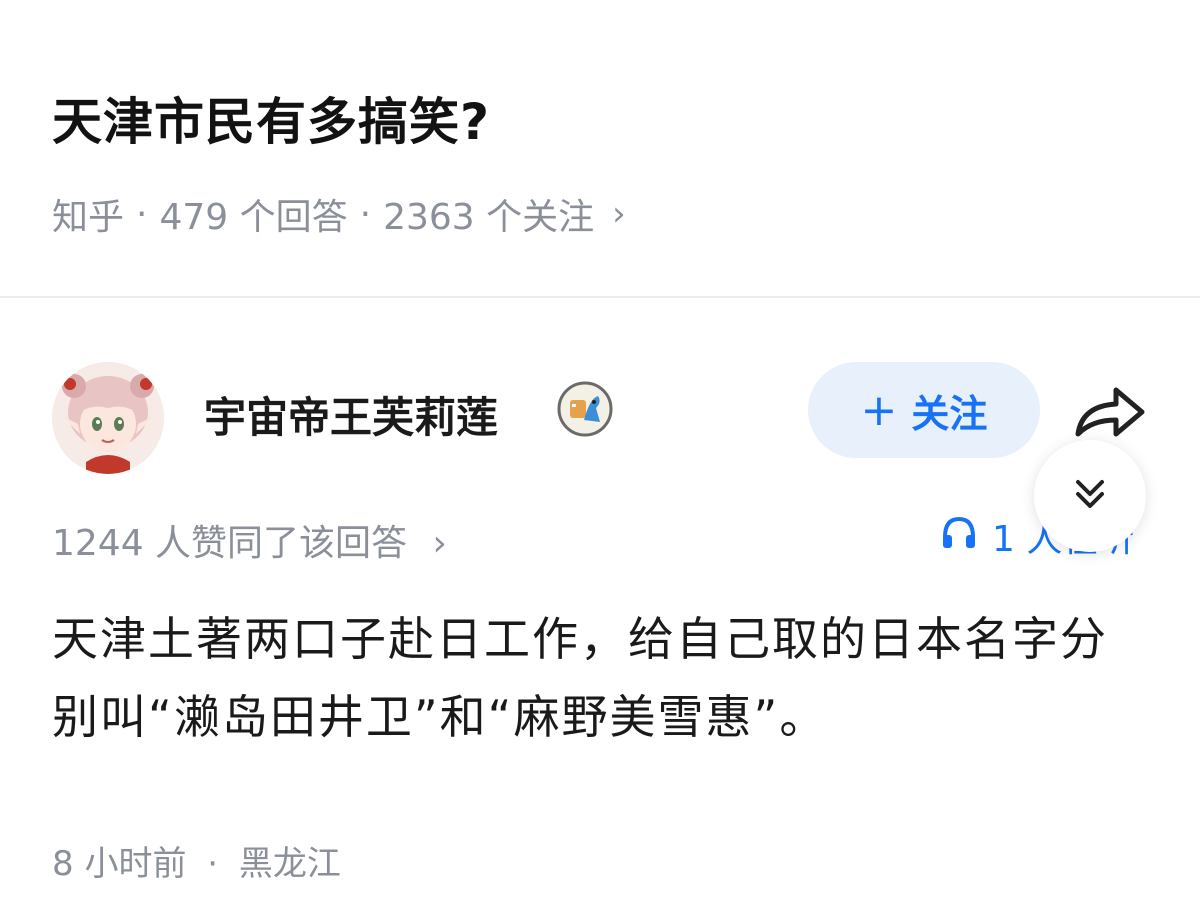  Describe the element at coordinates (959, 536) in the screenshot. I see `headphones-icon` at that location.